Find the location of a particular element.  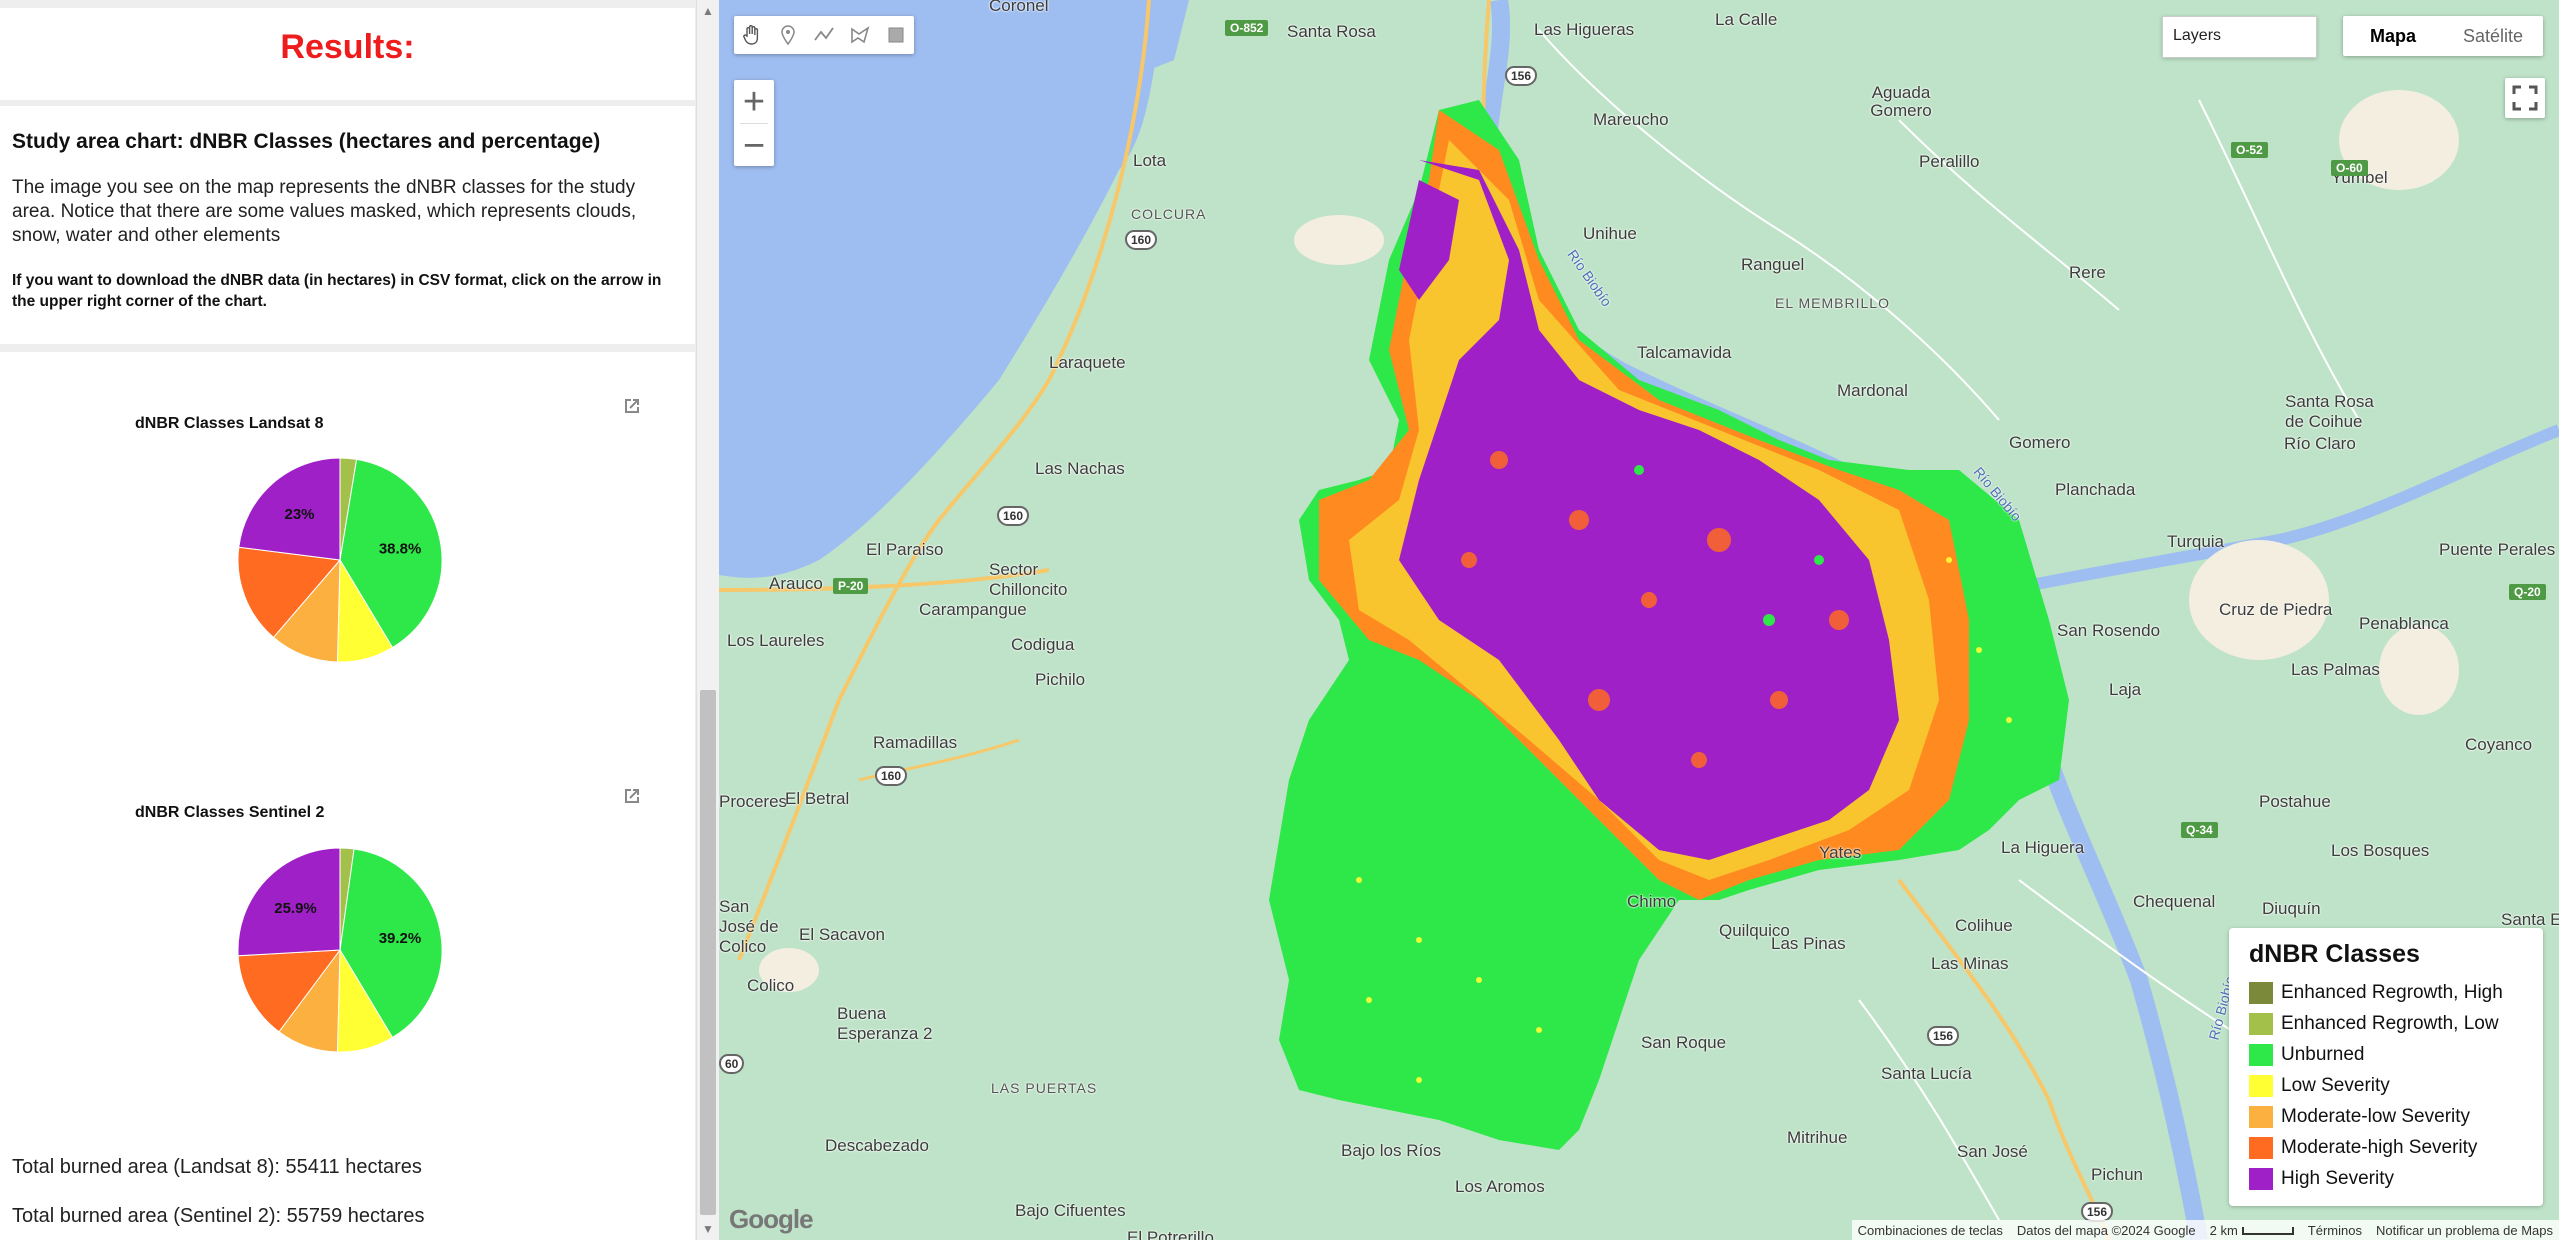

place-label: Chequenal is located at coordinates (2174, 901).